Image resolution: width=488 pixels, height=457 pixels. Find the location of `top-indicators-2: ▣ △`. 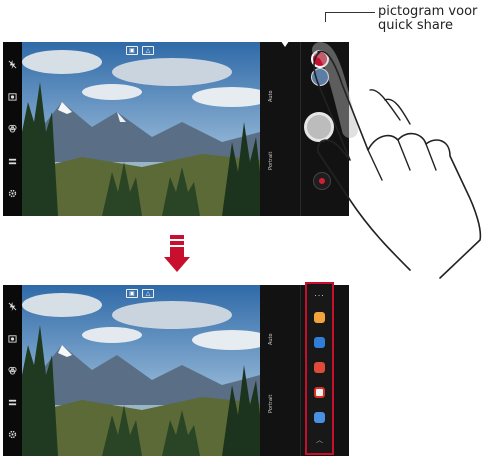

top-indicators-2: ▣ △ is located at coordinates (140, 293).